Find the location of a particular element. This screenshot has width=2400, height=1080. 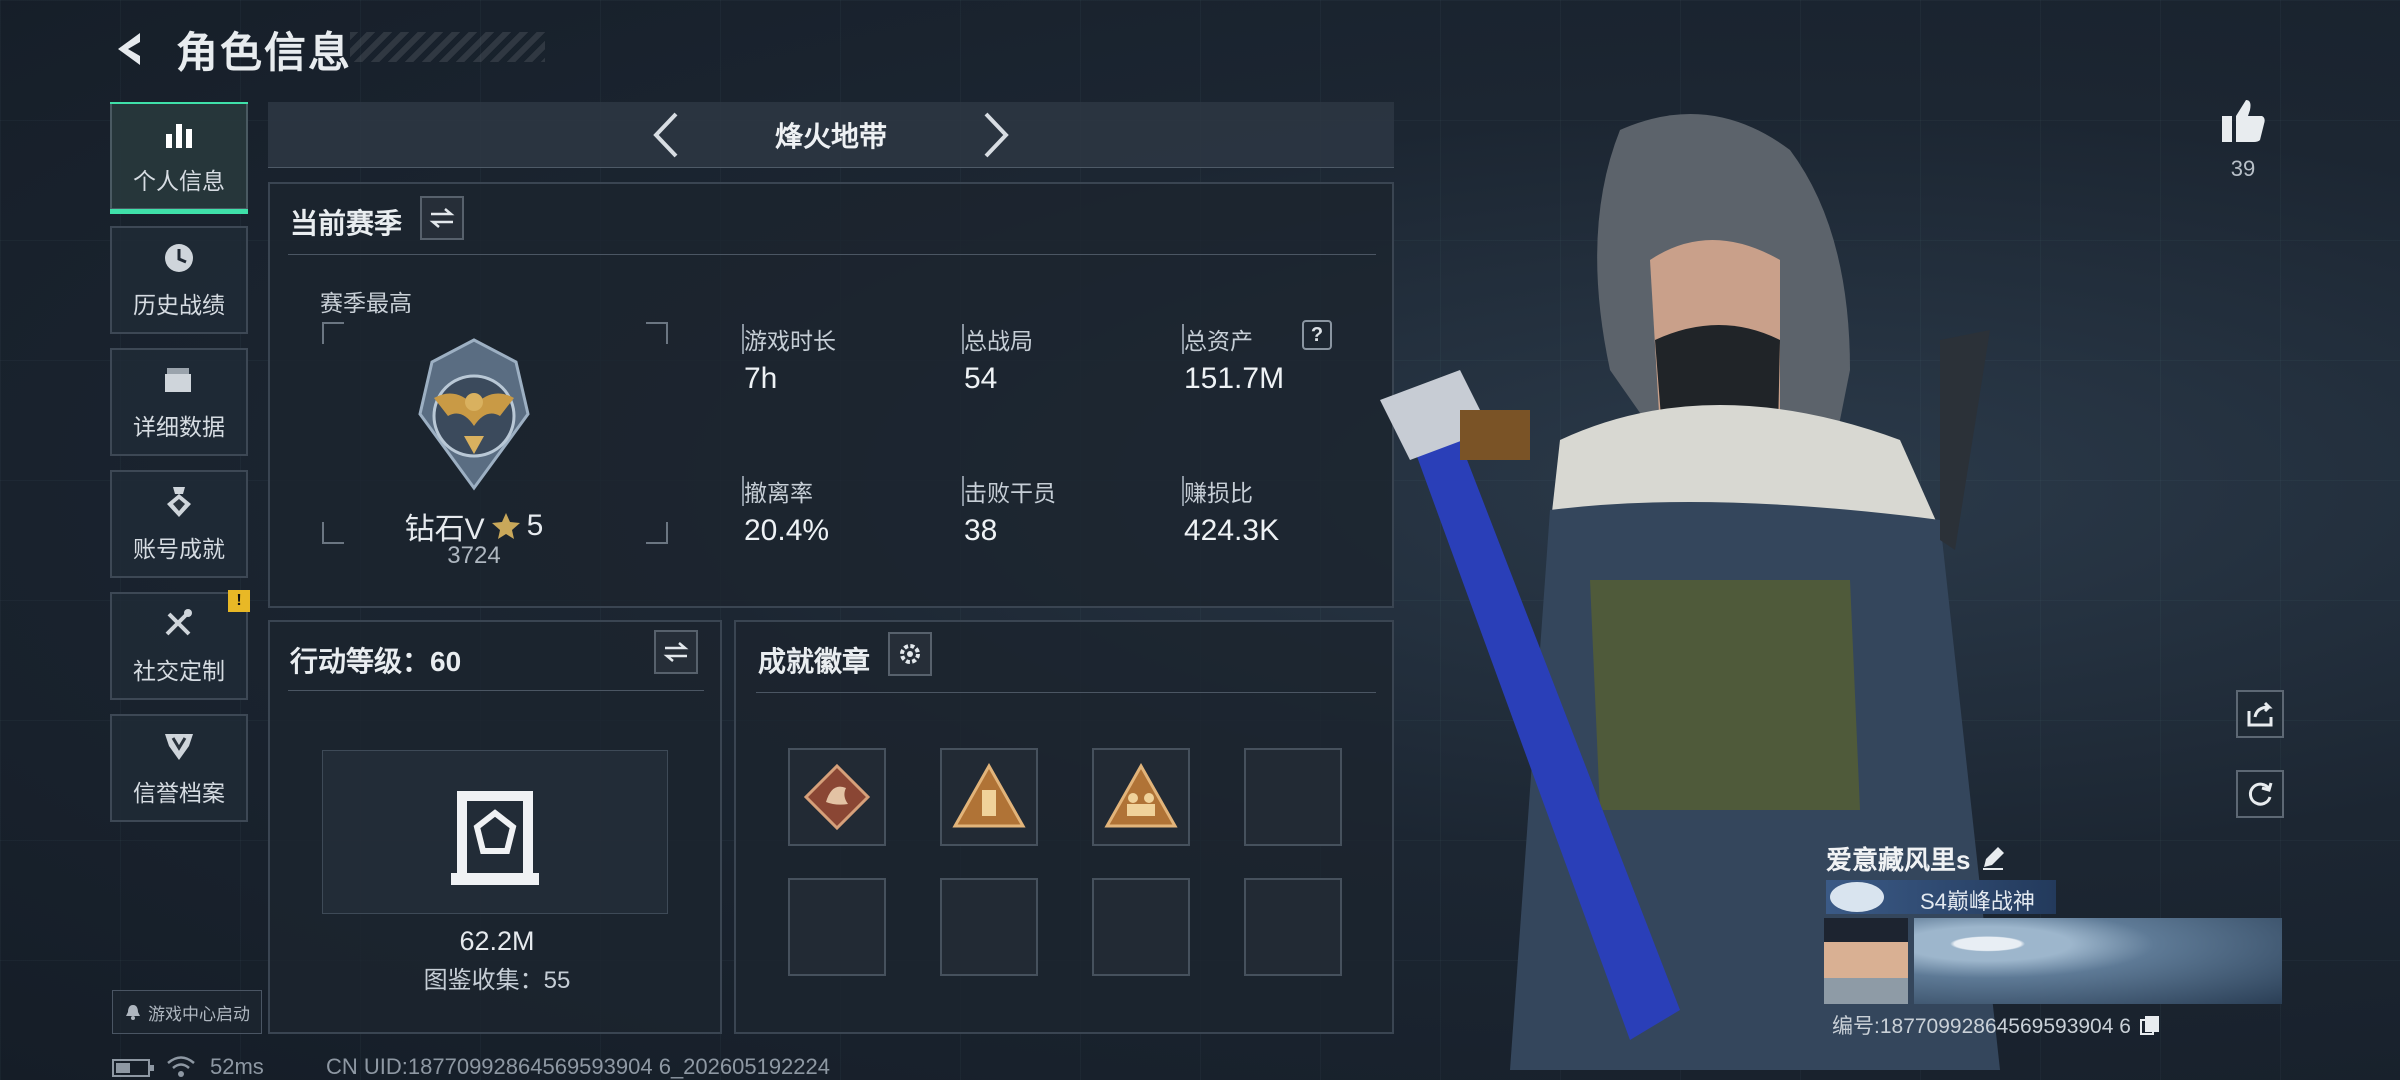

collection-frame is located at coordinates (495, 832).